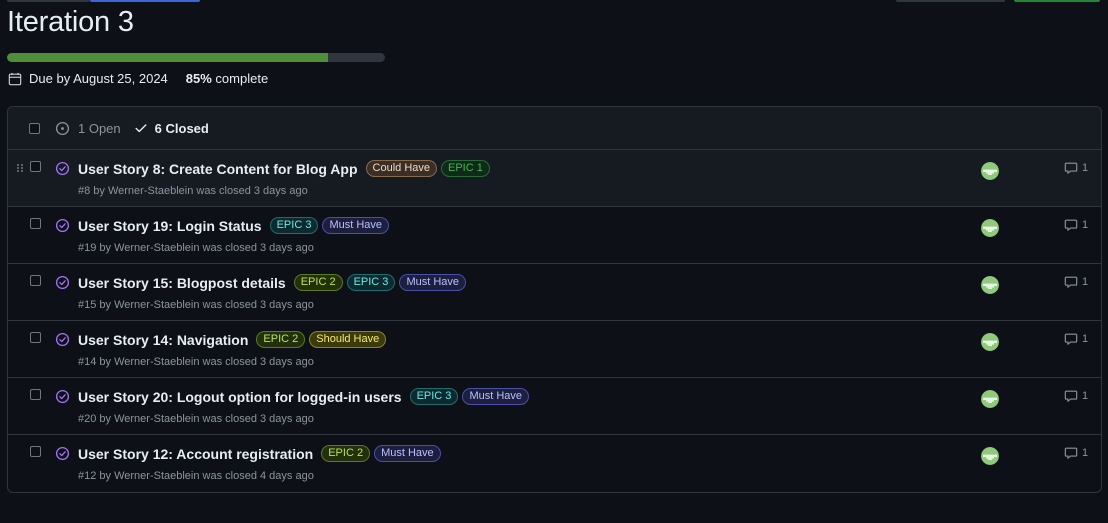 This screenshot has width=1108, height=523. I want to click on select-all-checkbox, so click(34, 128).